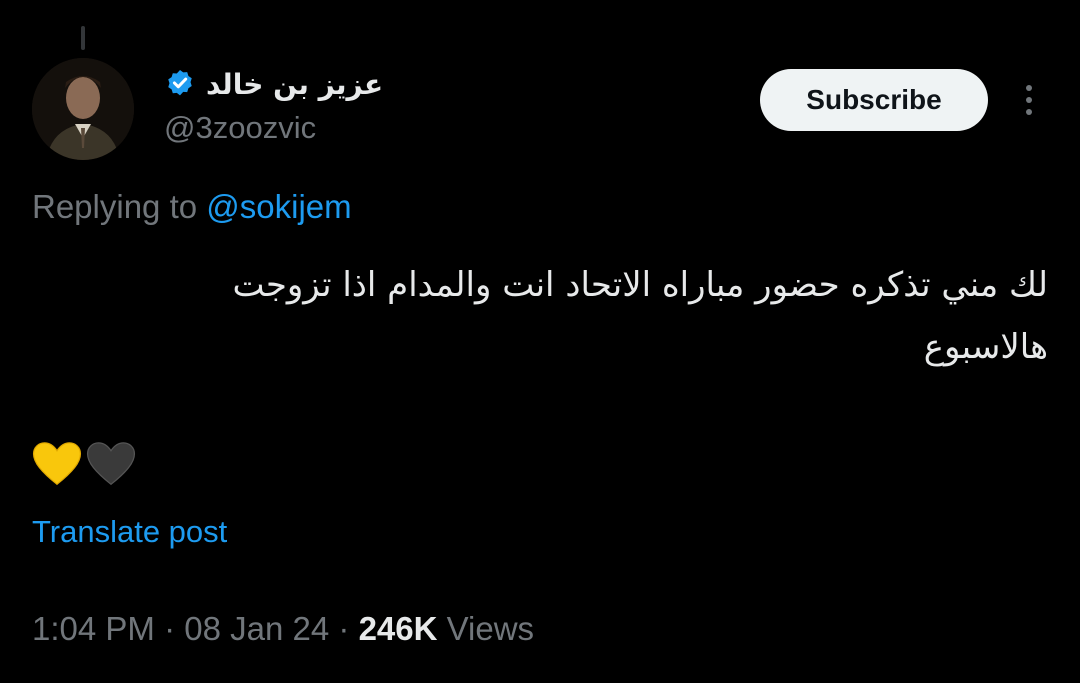 This screenshot has width=1080, height=683. I want to click on avatar, so click(83, 109).